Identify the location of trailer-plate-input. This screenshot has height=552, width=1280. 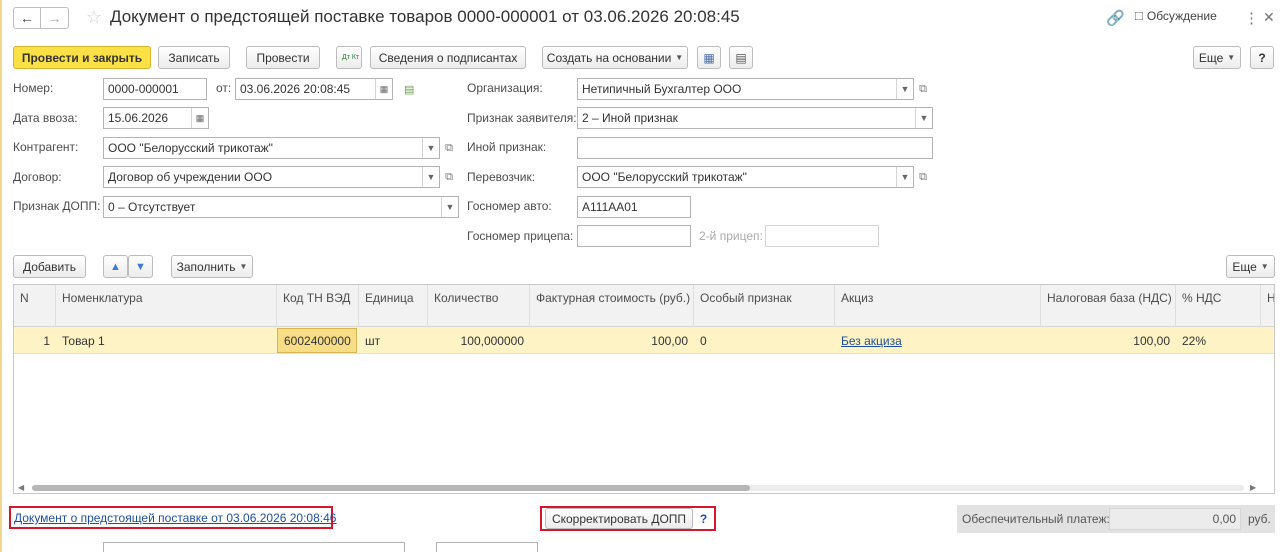
(634, 236).